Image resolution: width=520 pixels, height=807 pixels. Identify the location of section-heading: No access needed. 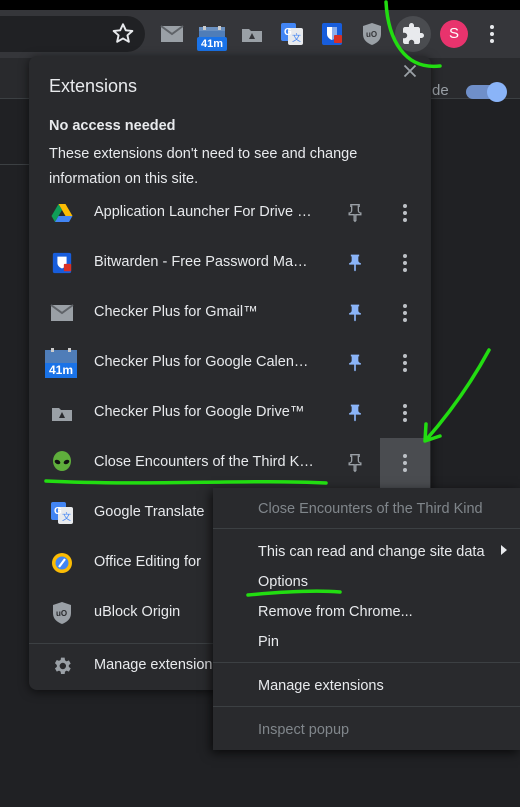
(112, 126).